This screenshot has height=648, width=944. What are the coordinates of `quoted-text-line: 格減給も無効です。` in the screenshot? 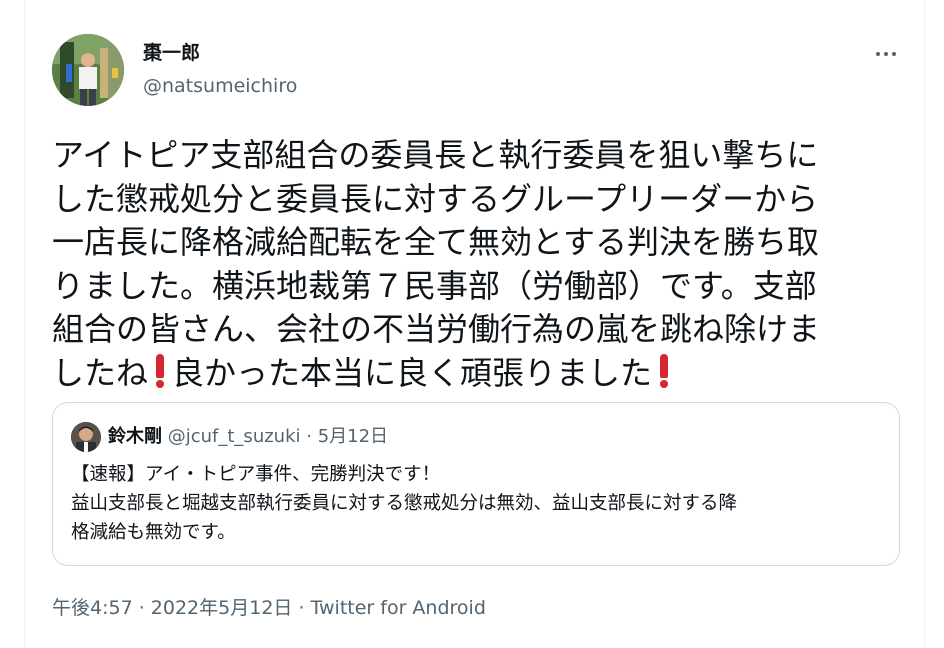 It's located at (153, 532).